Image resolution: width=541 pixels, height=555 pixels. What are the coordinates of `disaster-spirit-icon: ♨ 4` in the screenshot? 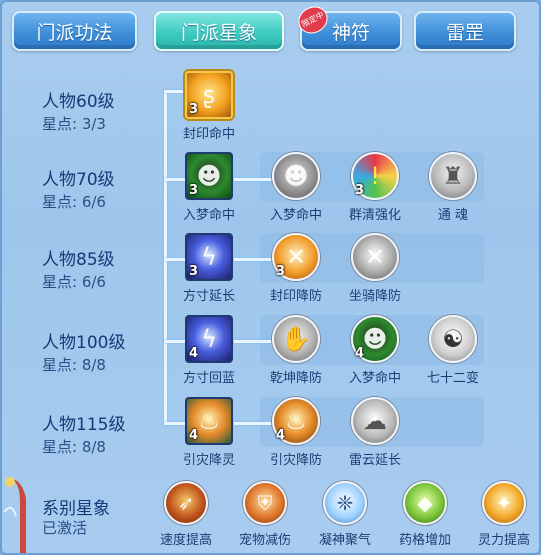 It's located at (209, 421).